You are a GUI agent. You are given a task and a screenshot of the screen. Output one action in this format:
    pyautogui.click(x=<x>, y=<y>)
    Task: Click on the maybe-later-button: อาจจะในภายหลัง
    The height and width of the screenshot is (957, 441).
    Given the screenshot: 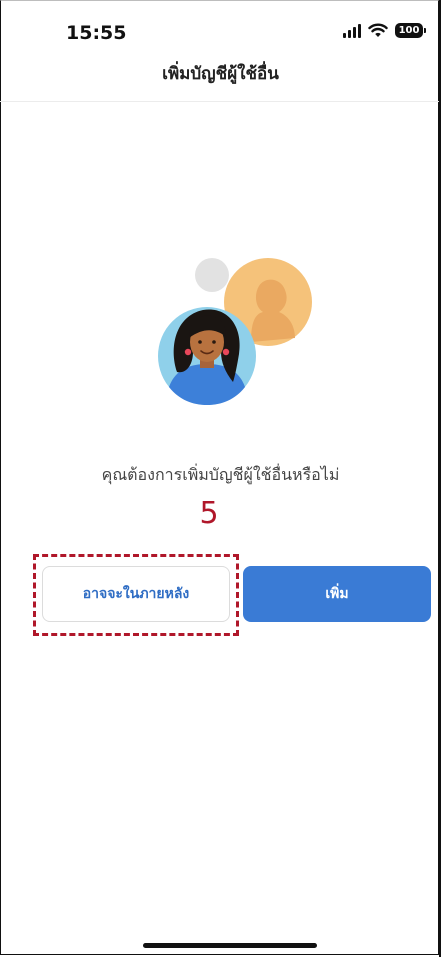 What is the action you would take?
    pyautogui.click(x=136, y=594)
    